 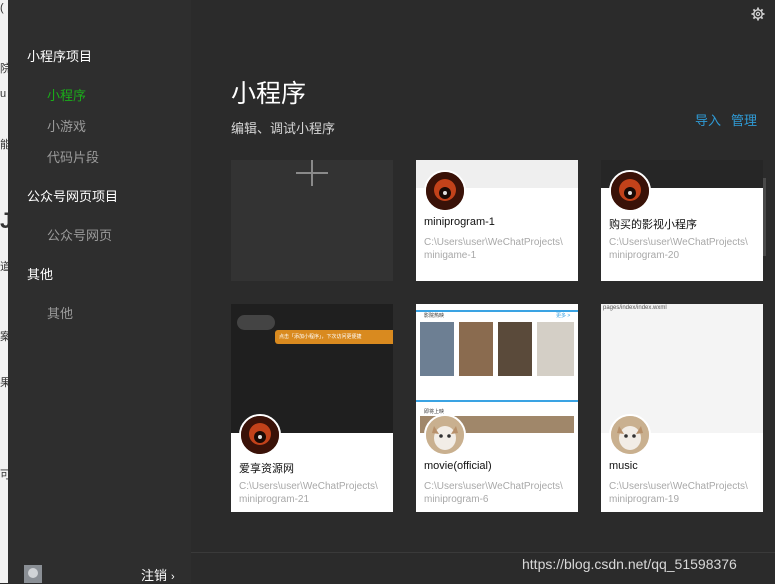 I want to click on manage-link: 管理, so click(x=744, y=119).